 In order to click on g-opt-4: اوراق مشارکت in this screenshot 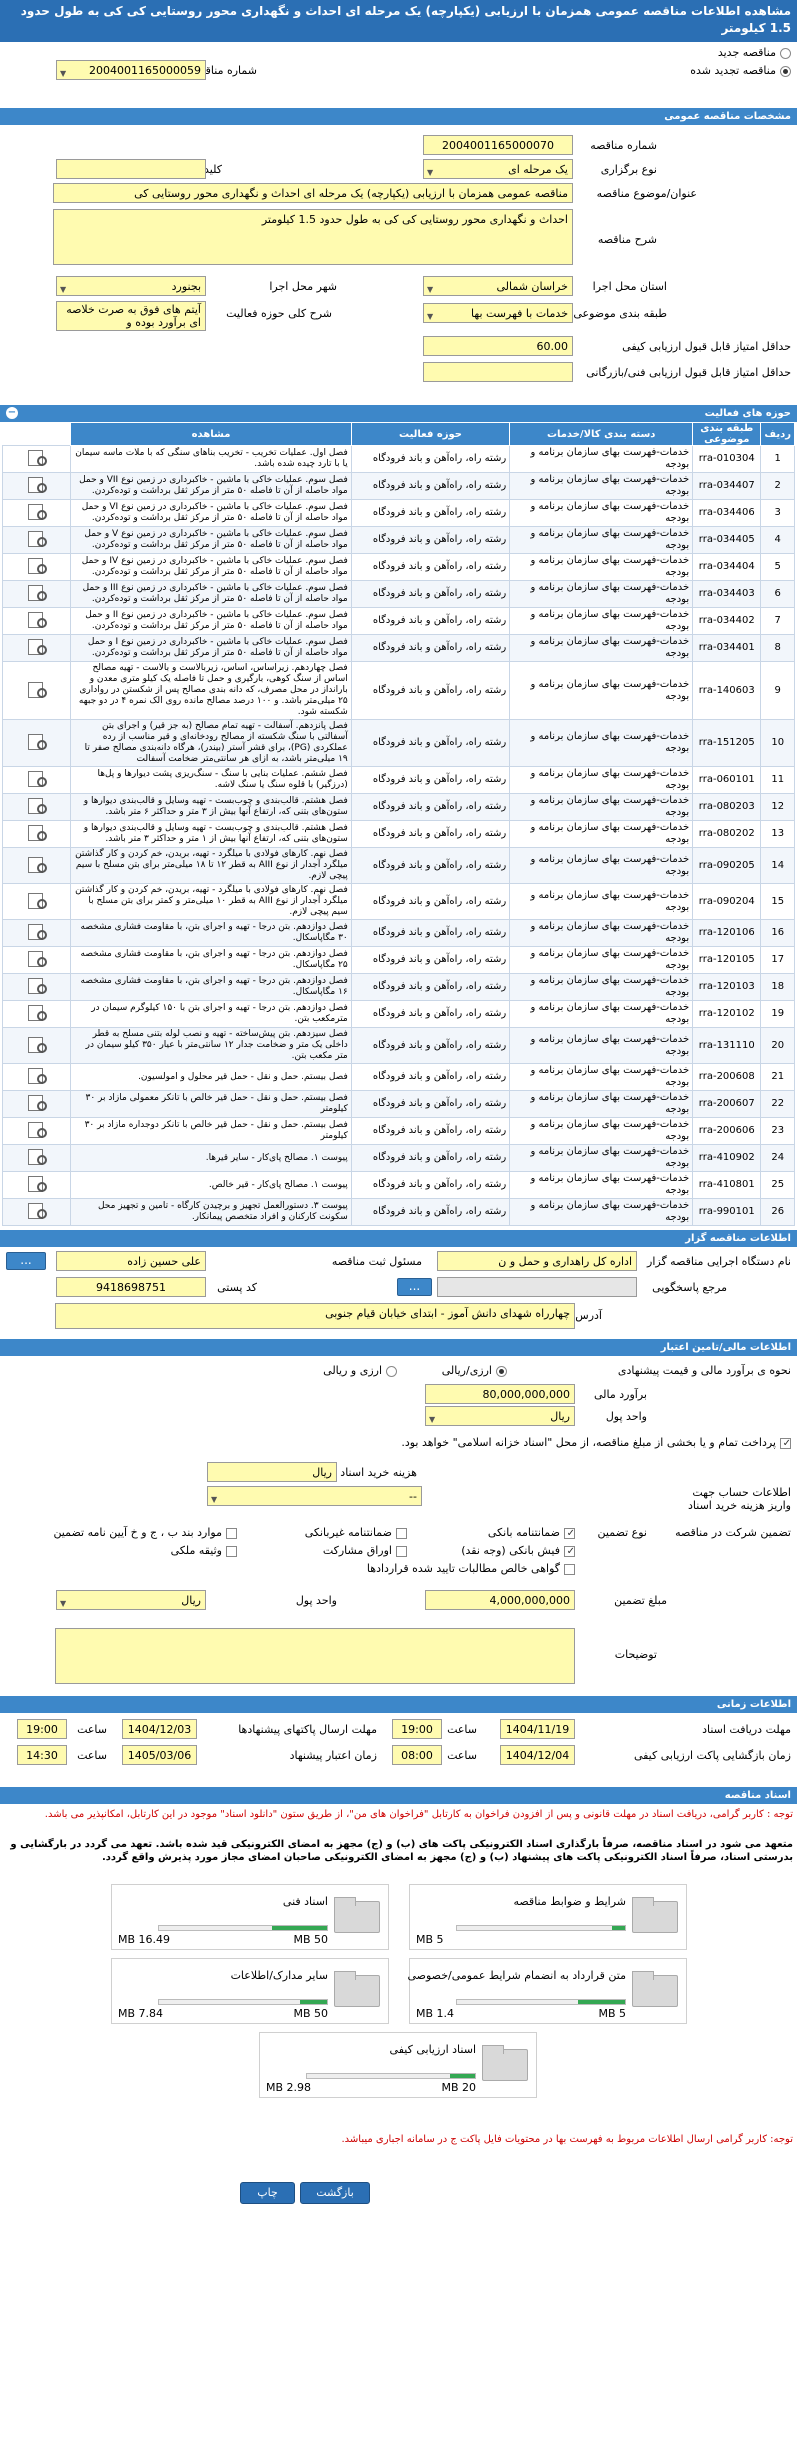, I will do `click(365, 1550)`.